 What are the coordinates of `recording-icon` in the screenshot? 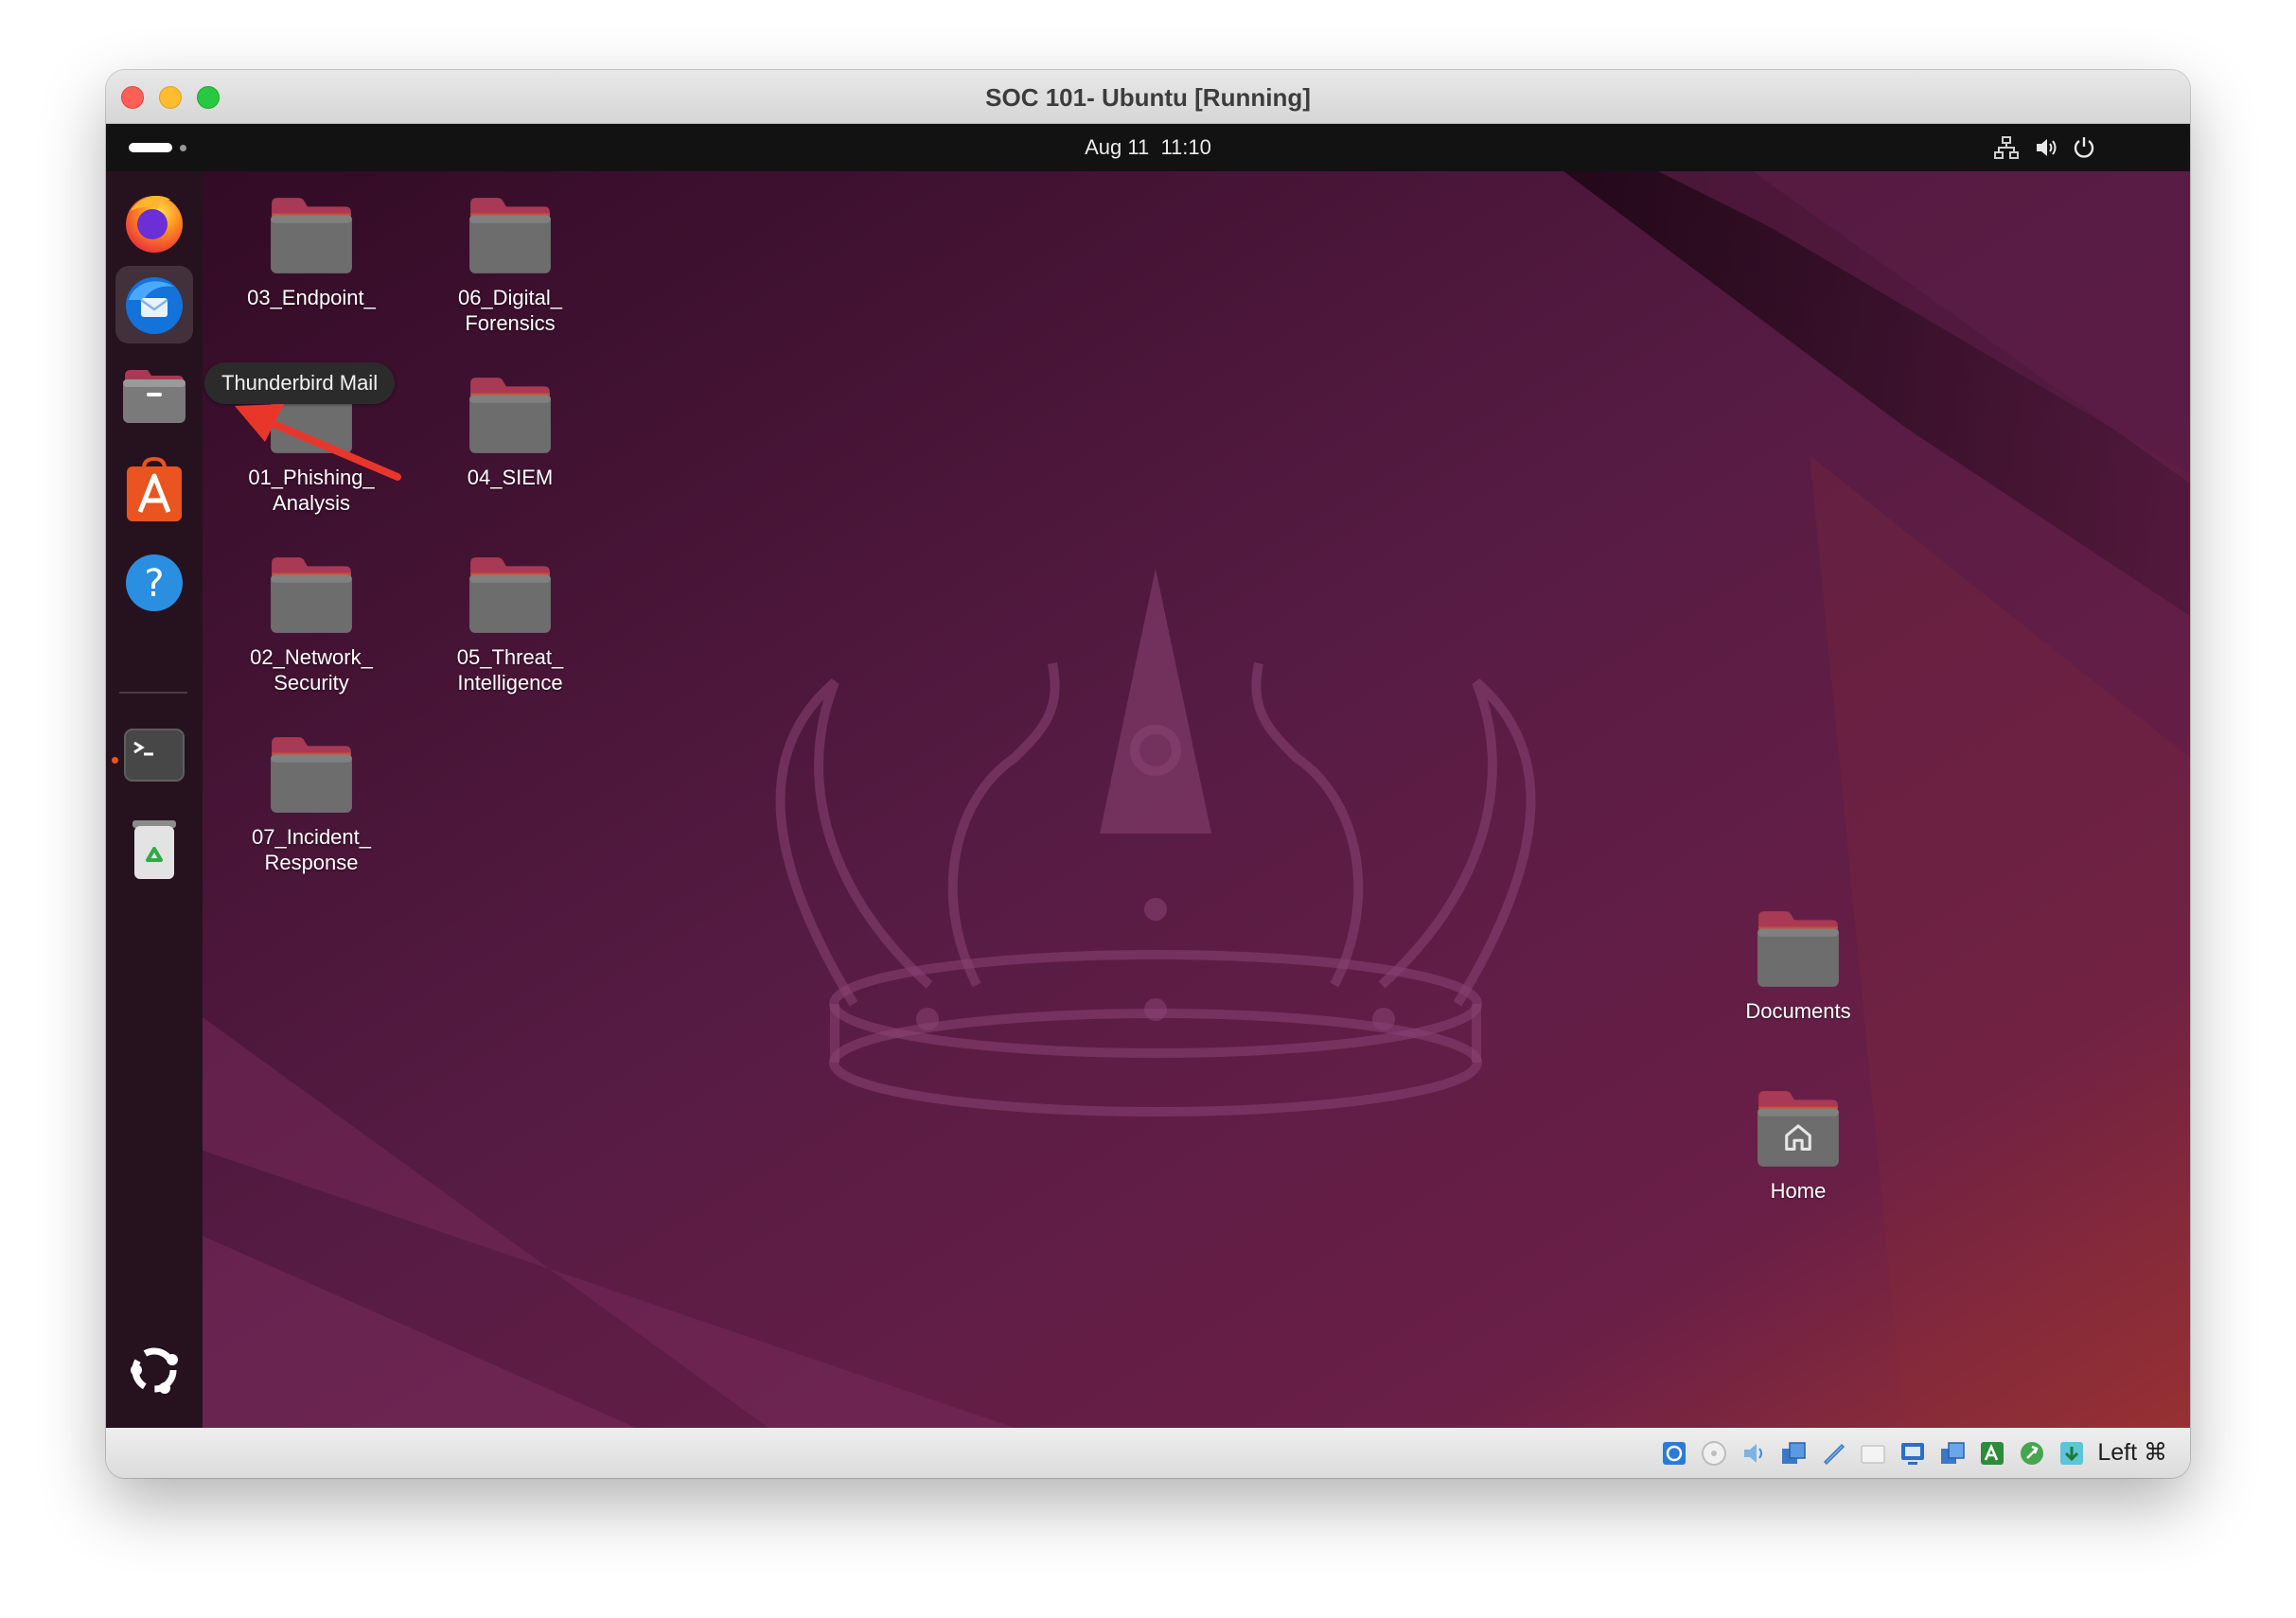 It's located at (1952, 1453).